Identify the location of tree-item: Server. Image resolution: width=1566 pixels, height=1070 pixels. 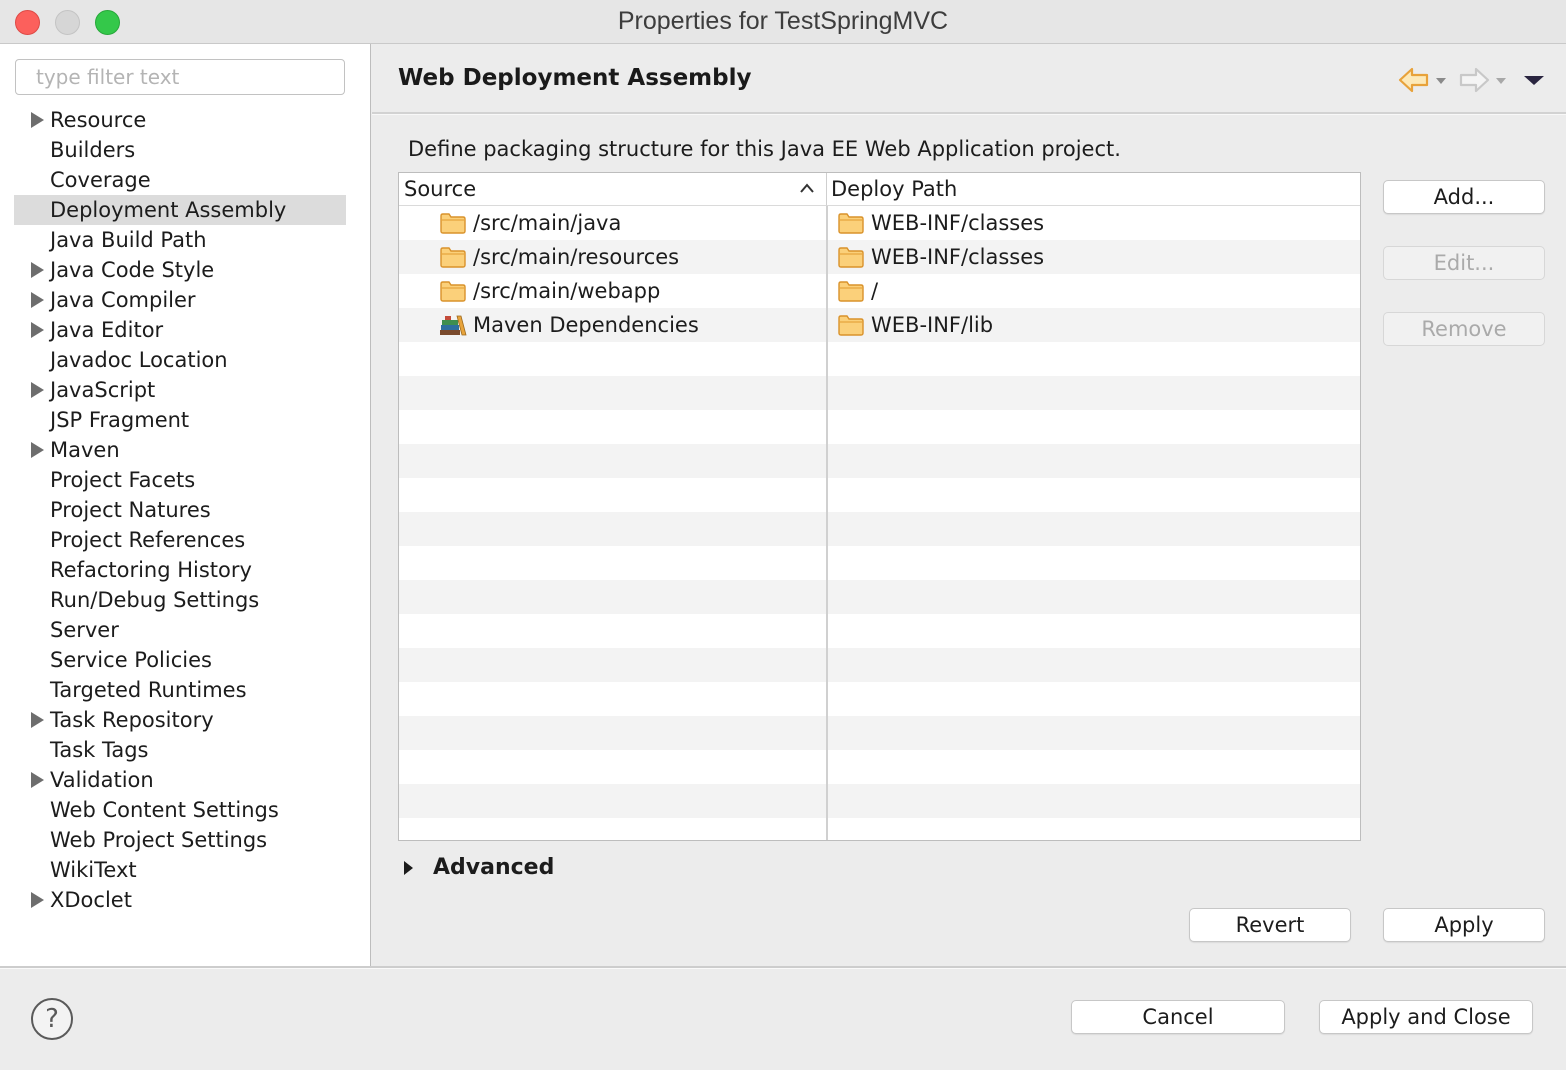
(180, 630).